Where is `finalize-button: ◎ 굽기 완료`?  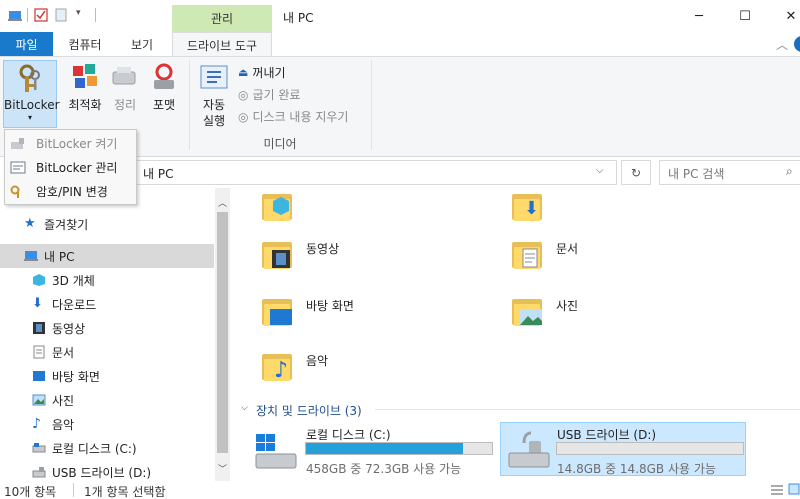
finalize-button: ◎ 굽기 완료 is located at coordinates (269, 94).